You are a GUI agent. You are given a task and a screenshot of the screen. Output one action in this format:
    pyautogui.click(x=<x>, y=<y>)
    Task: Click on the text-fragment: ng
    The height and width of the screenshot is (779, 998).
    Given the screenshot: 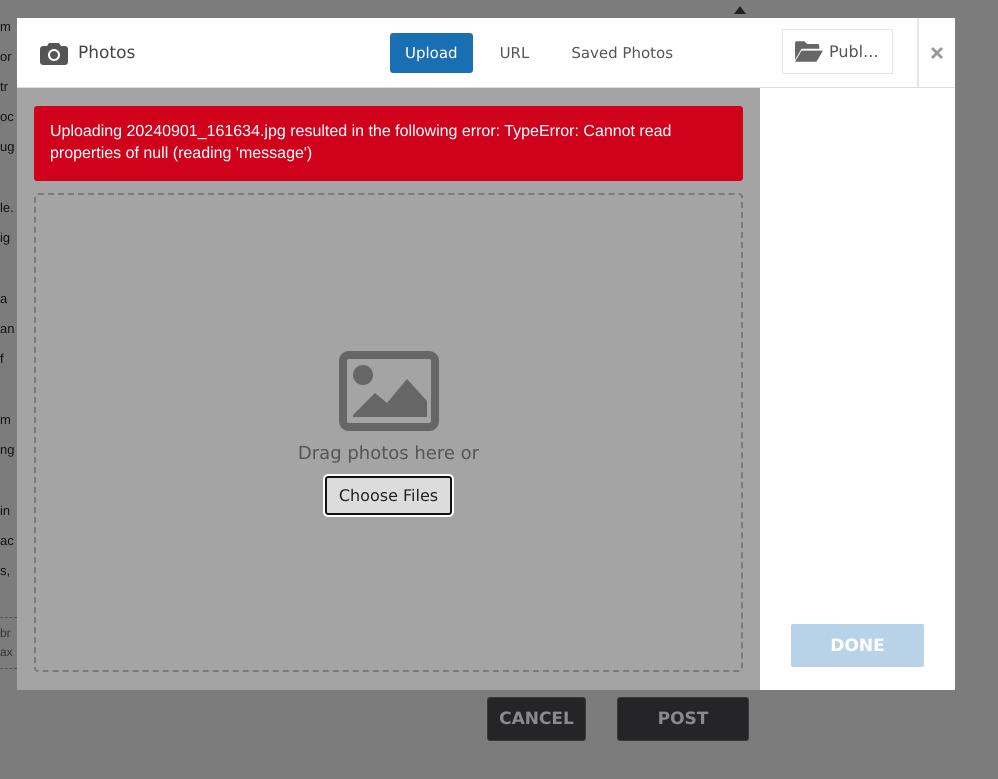 What is the action you would take?
    pyautogui.click(x=7, y=450)
    